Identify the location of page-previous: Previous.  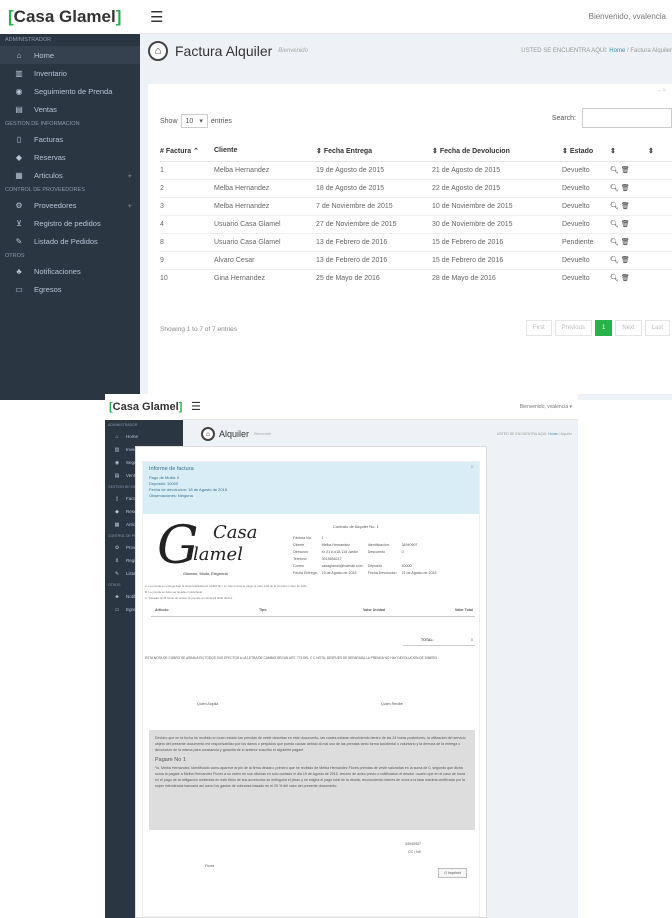
(573, 328).